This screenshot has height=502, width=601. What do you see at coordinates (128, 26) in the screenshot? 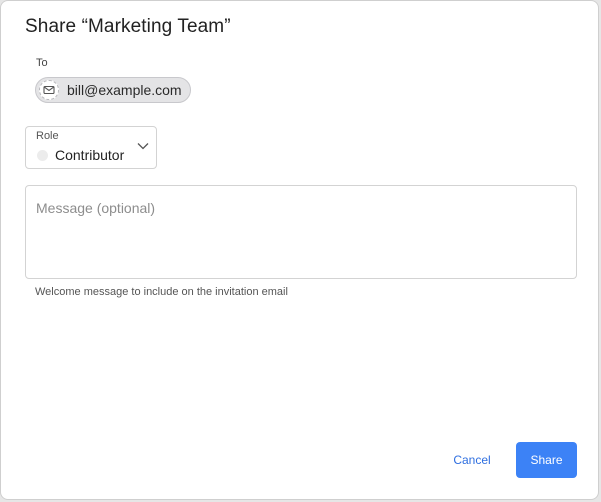
I see `dialog-title: Share “Marketing Team”` at bounding box center [128, 26].